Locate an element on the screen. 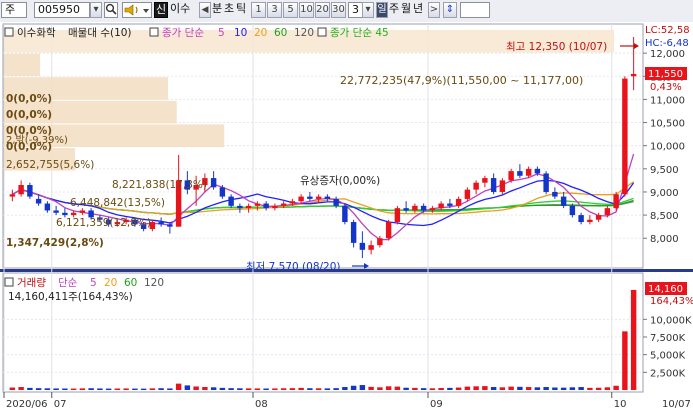  x-tick-label-last: 10/07 is located at coordinates (676, 404).